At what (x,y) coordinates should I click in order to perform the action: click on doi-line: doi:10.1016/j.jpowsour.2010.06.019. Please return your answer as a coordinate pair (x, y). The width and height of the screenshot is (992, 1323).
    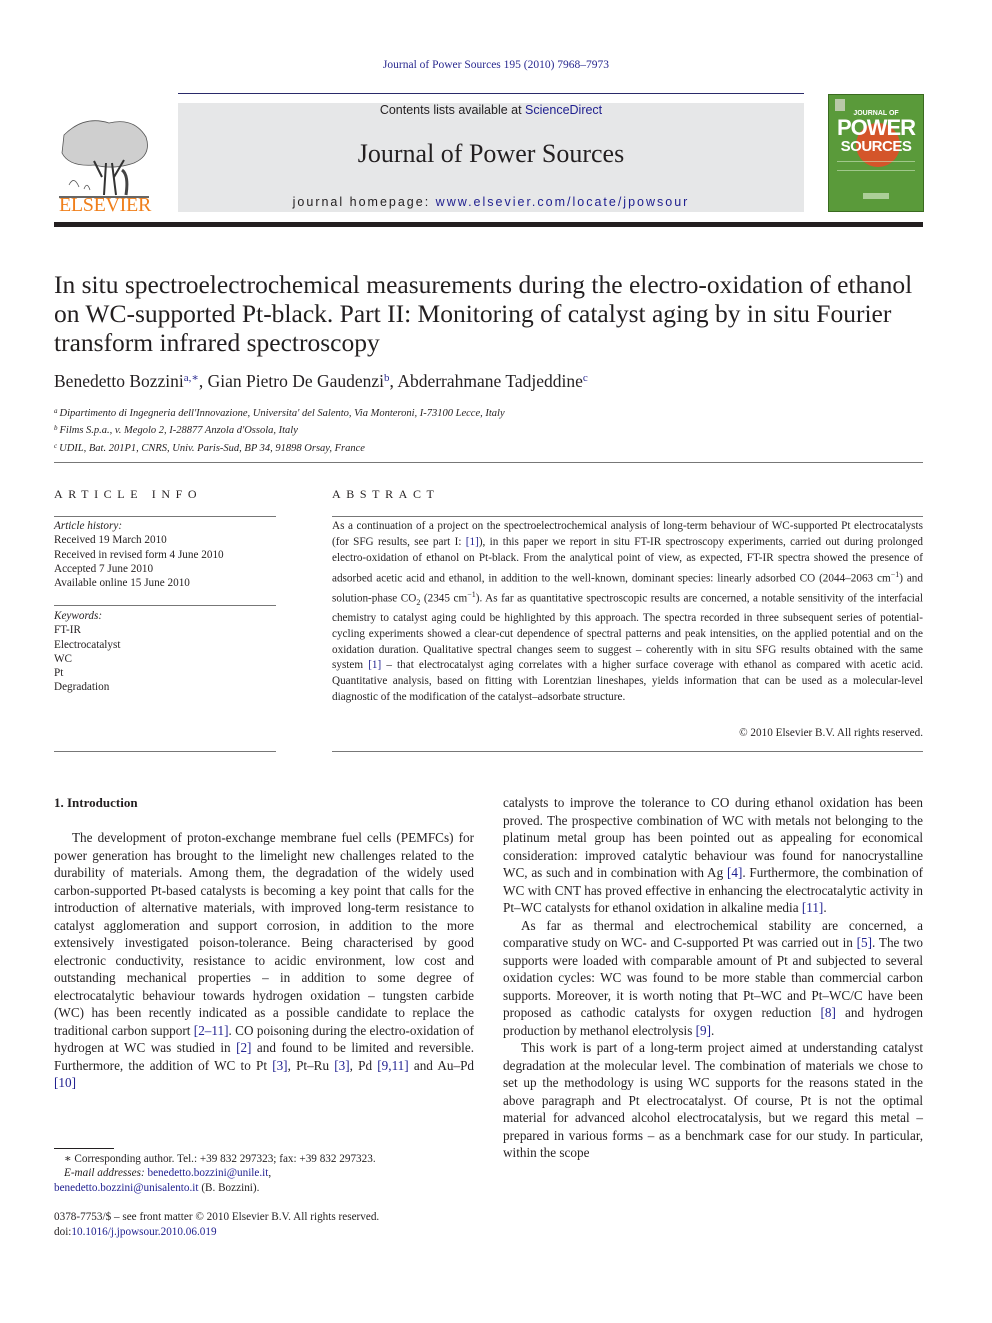
    Looking at the image, I should click on (269, 1232).